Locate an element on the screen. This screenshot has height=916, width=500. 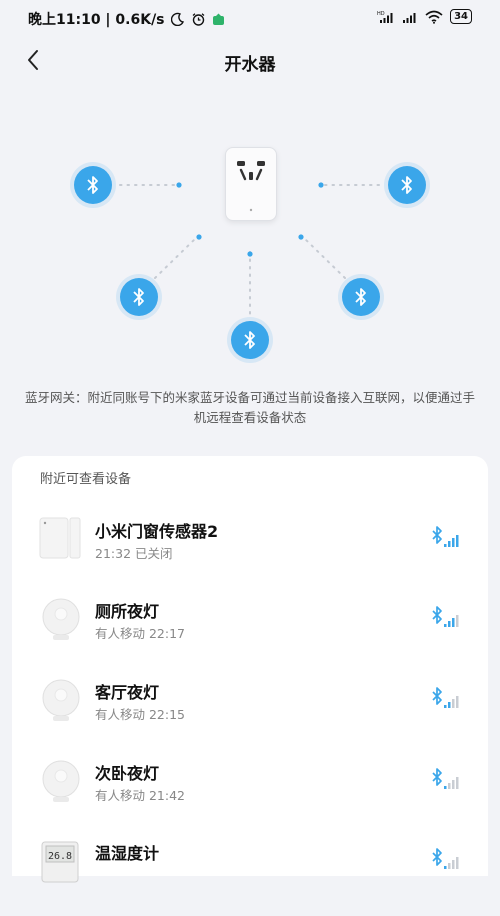
battery-indicator: 34 is located at coordinates (461, 16).